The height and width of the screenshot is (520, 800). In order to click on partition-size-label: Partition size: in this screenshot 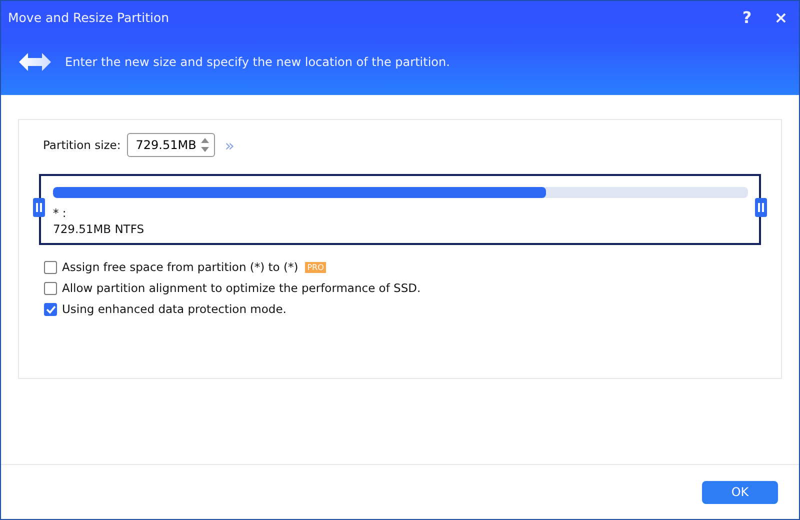, I will do `click(82, 145)`.